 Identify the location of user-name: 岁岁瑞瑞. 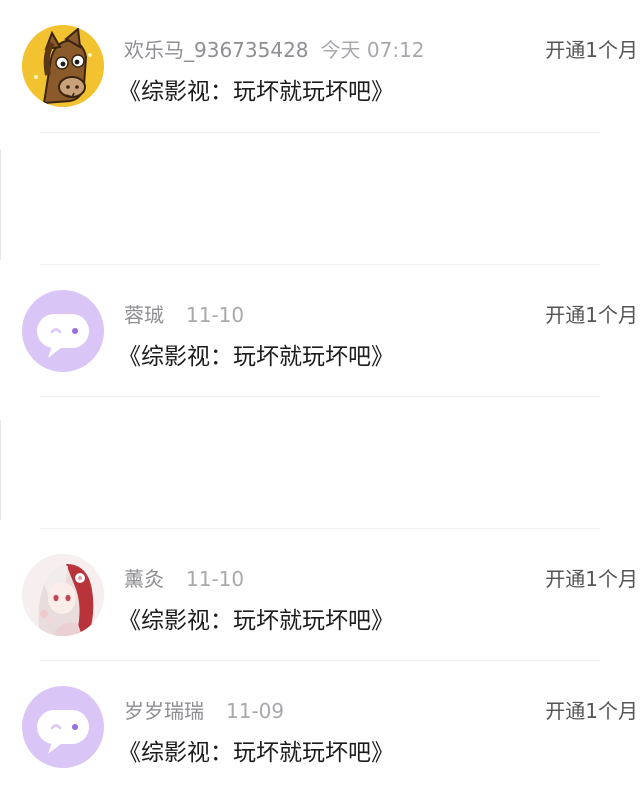
(164, 711).